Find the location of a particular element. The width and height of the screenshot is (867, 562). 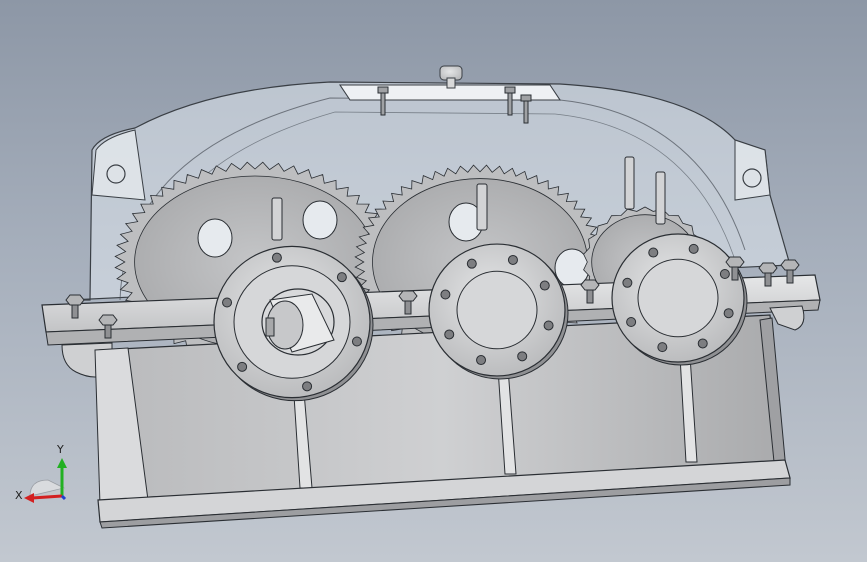

x-axis-arrow is located at coordinates (47, 497).